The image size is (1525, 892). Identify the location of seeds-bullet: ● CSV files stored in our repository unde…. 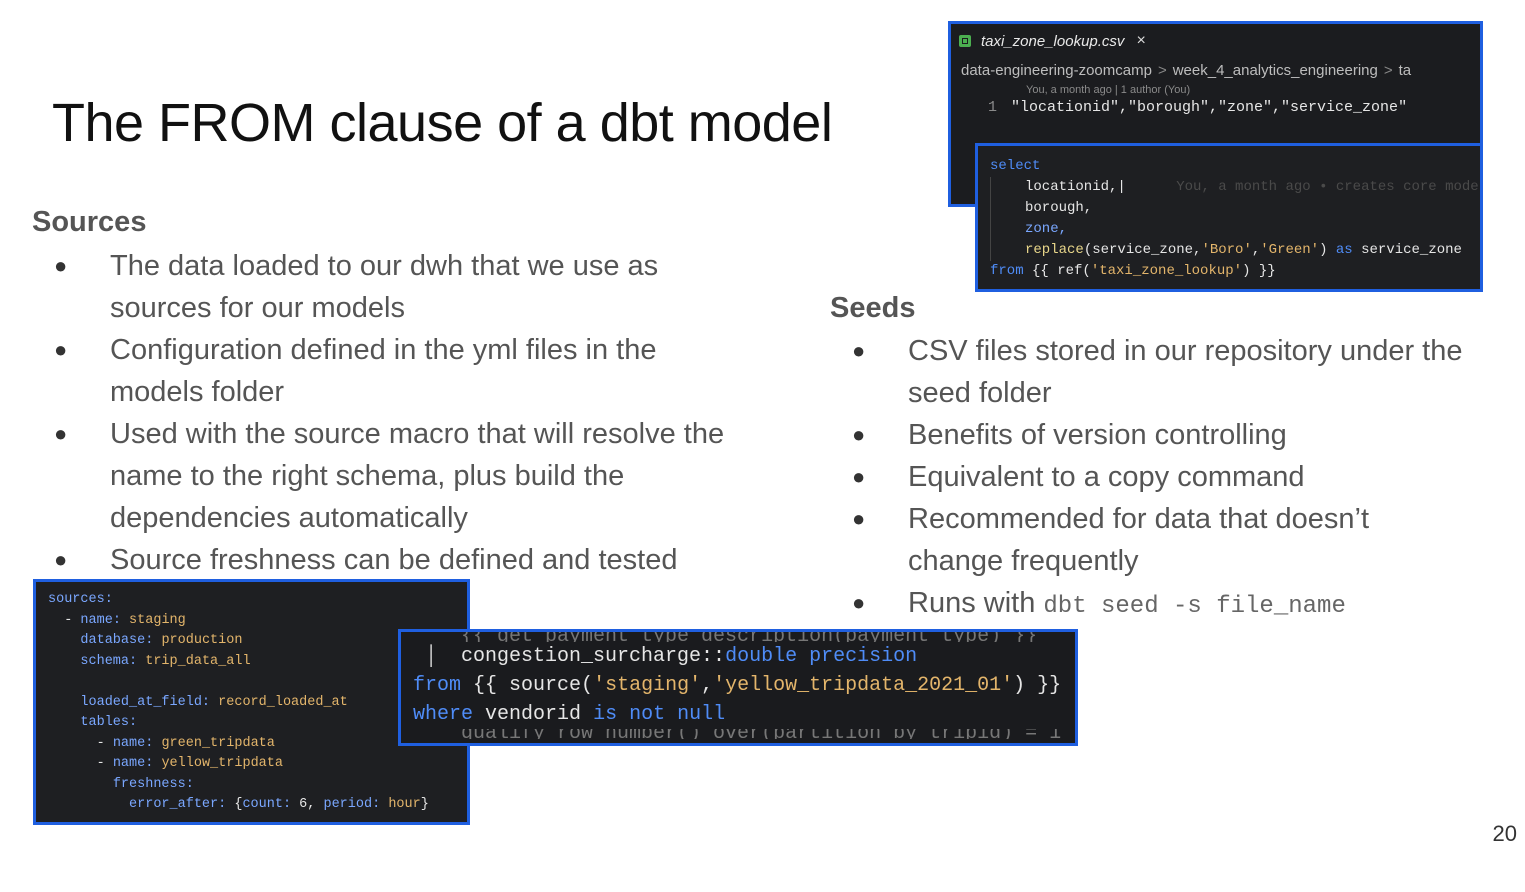
(1150, 372).